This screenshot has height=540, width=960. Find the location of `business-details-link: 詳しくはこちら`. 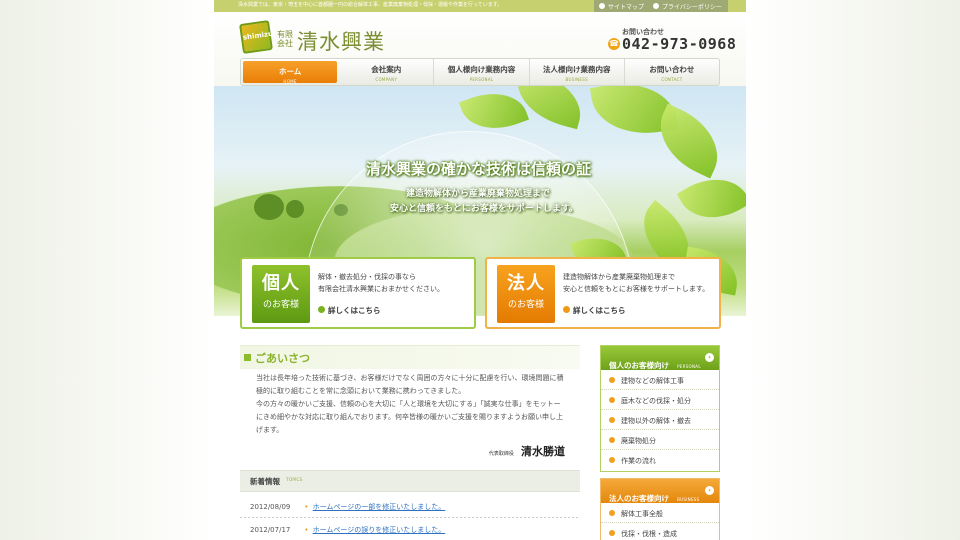

business-details-link: 詳しくはこちら is located at coordinates (594, 310).